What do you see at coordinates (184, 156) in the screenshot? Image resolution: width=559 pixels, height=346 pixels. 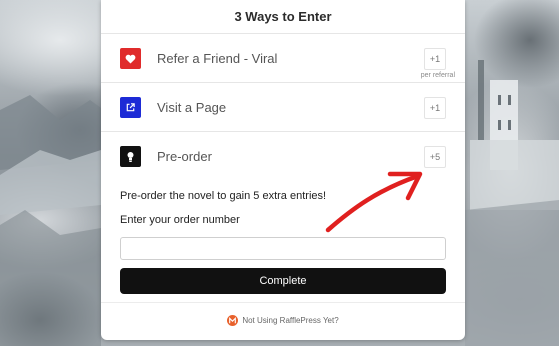 I see `entry-label: Pre-order` at bounding box center [184, 156].